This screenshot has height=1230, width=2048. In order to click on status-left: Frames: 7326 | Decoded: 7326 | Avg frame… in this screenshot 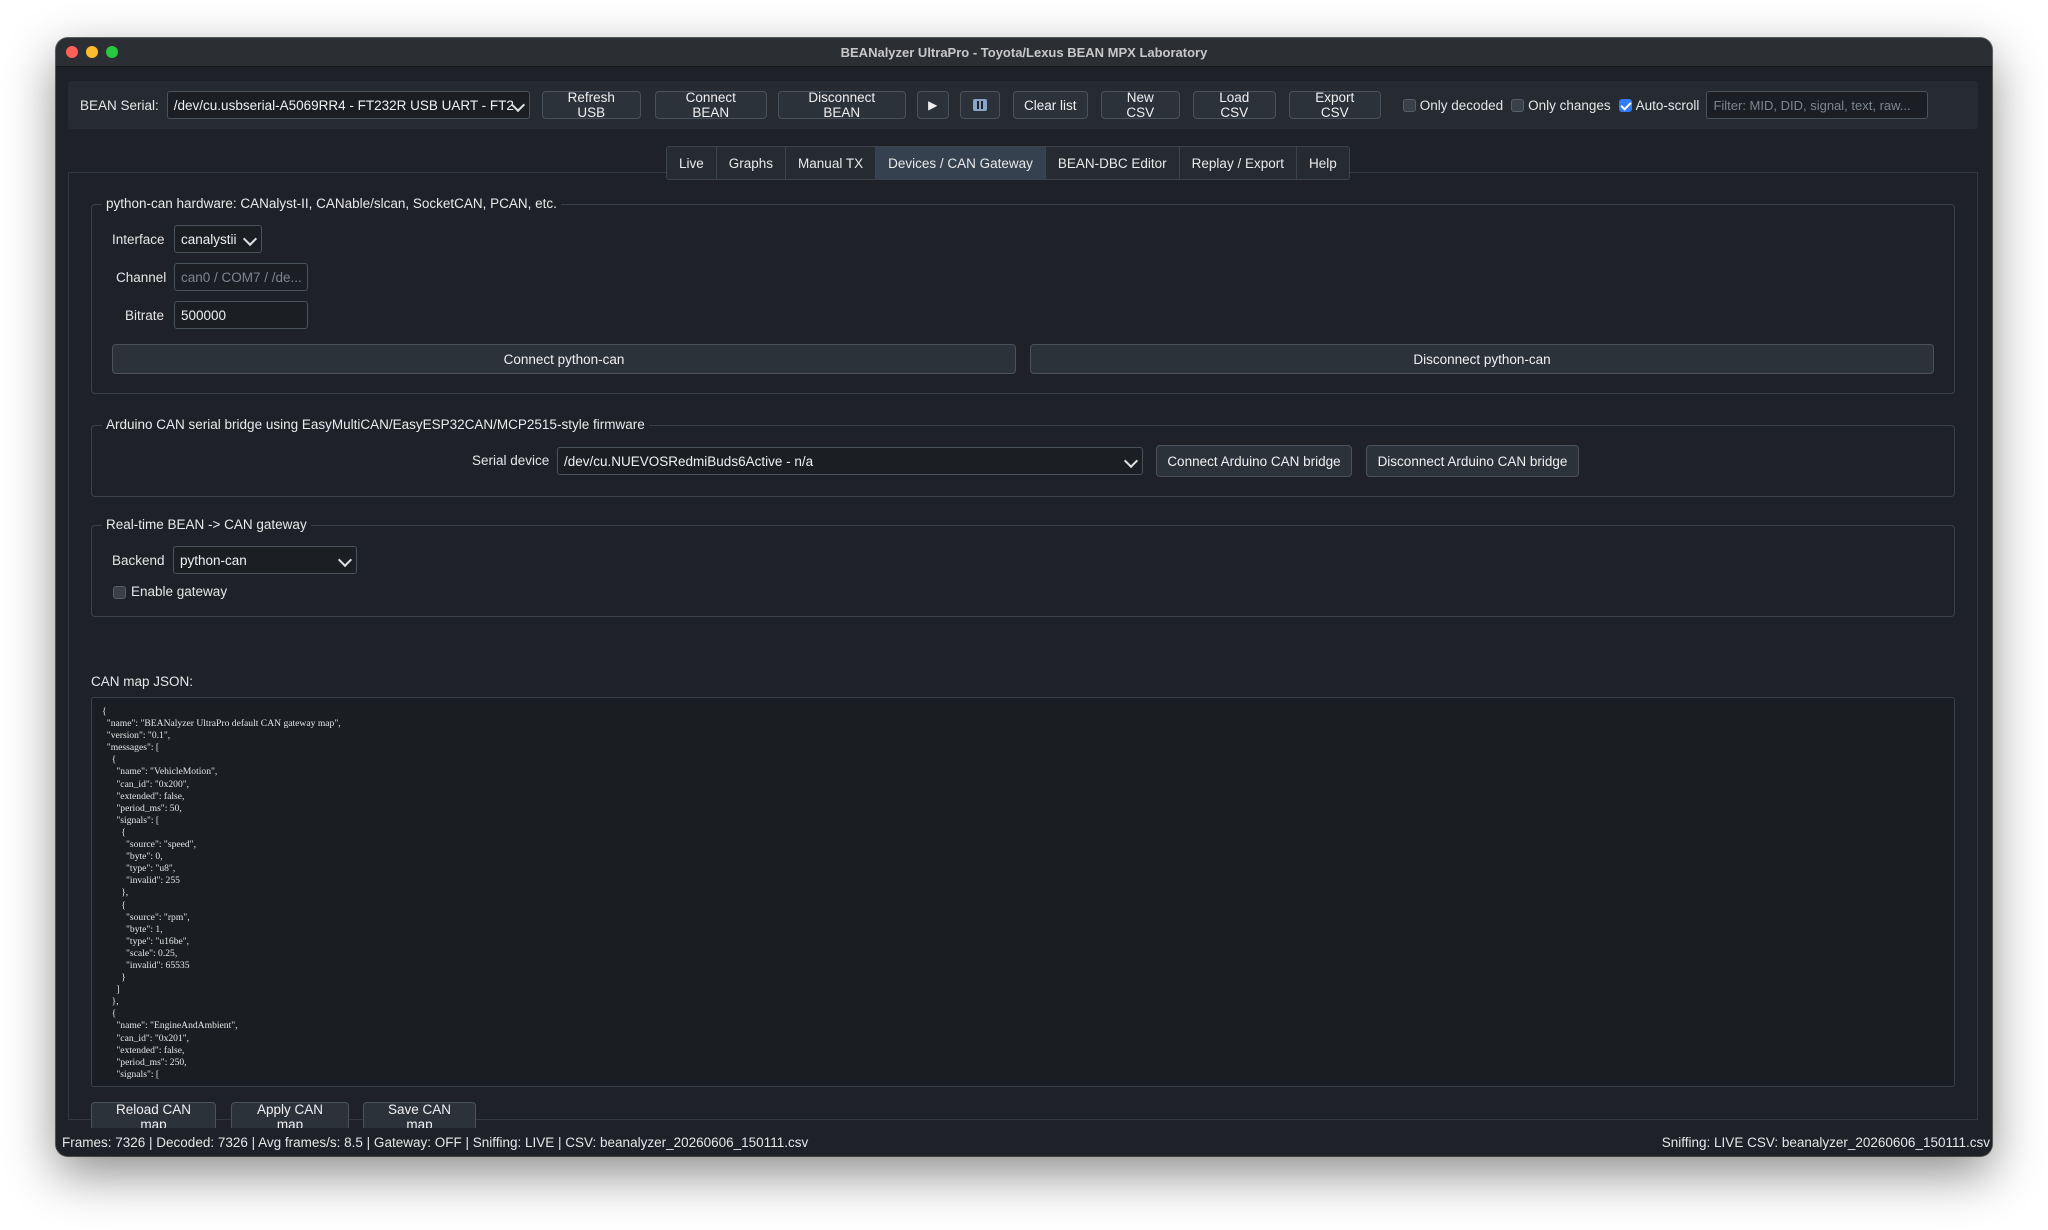, I will do `click(435, 1142)`.